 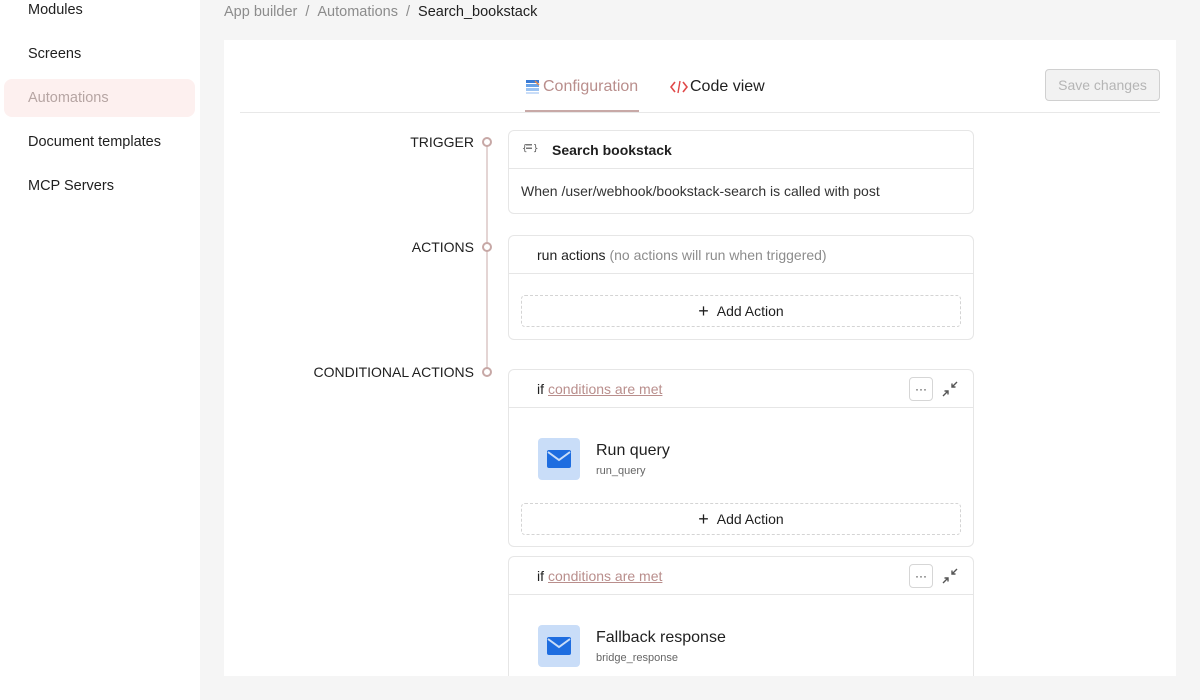 I want to click on section-label-conditional-actions: CONDITIONAL ACTIONS, so click(x=393, y=372).